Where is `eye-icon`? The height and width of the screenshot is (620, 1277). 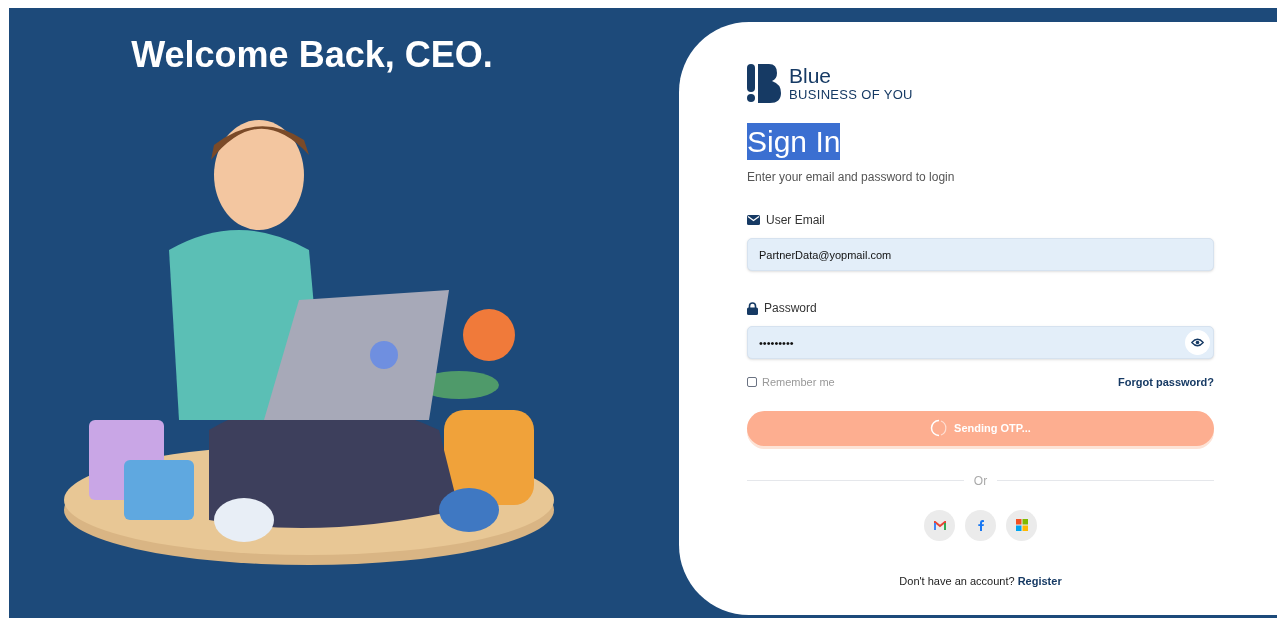 eye-icon is located at coordinates (1197, 342).